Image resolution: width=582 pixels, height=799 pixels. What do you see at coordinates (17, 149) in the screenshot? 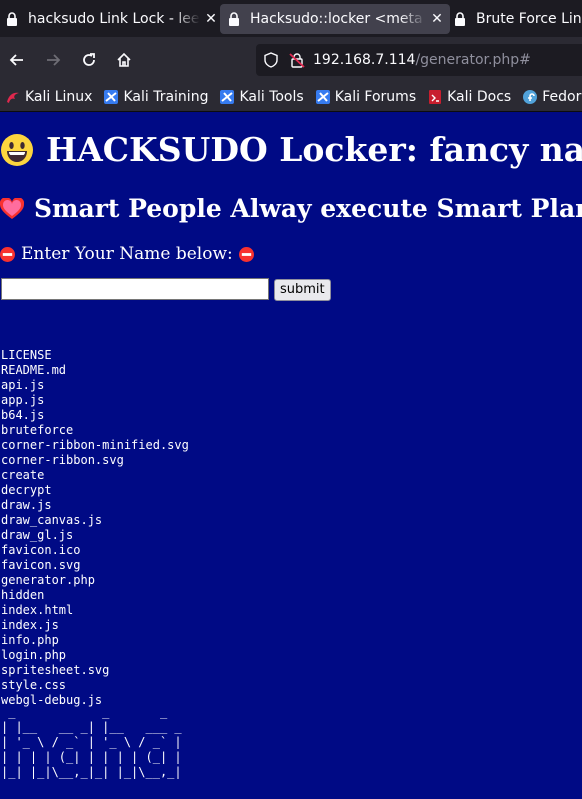
I see `grinning-face-icon` at bounding box center [17, 149].